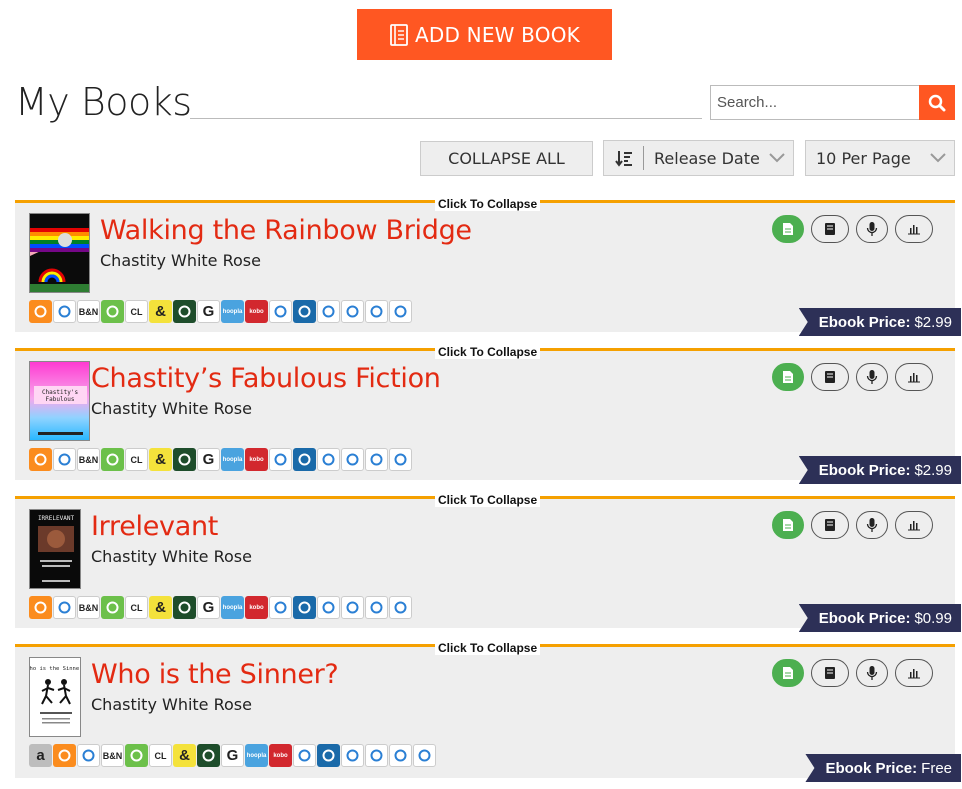 Image resolution: width=962 pixels, height=789 pixels. Describe the element at coordinates (880, 158) in the screenshot. I see `per-page-select: 10 Per Page` at that location.